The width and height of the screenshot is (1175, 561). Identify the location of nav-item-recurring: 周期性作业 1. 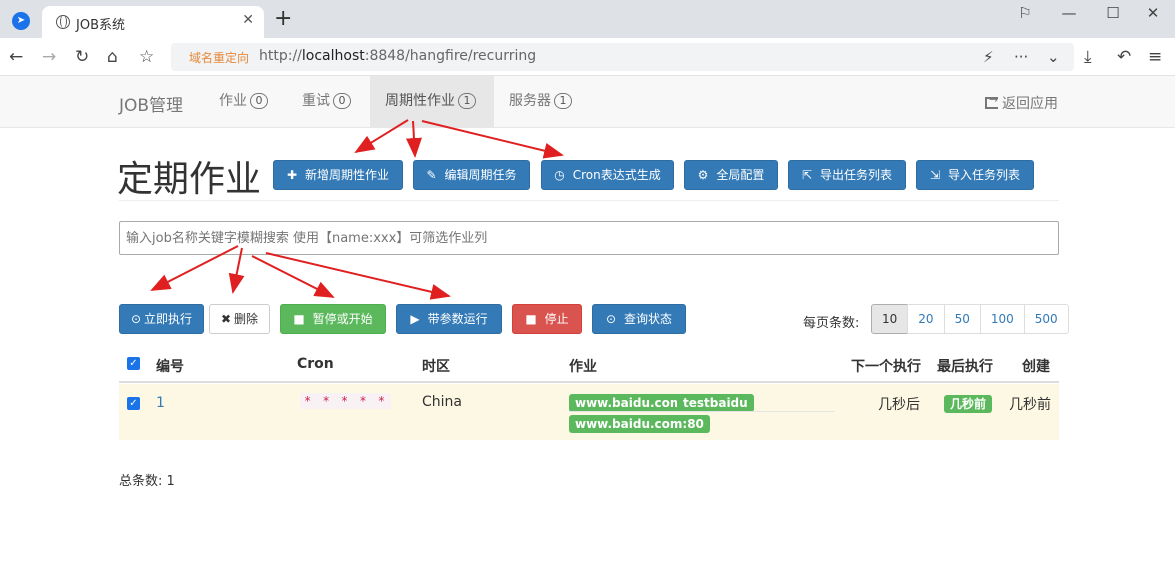
(432, 101).